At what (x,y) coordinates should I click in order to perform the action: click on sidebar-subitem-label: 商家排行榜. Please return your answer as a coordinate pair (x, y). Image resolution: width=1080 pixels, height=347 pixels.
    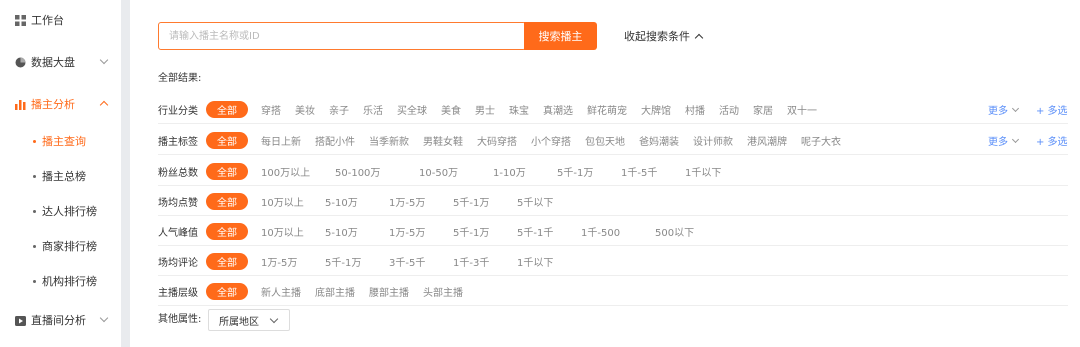
    Looking at the image, I should click on (69, 246).